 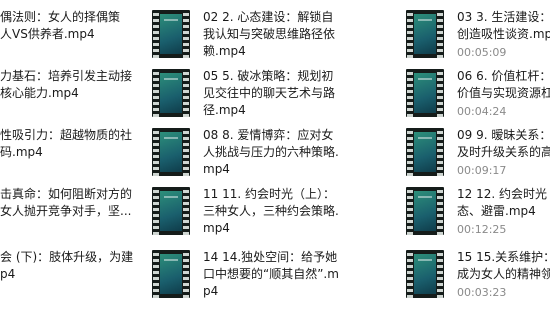 I want to click on file-duration: 00:09:17, so click(x=482, y=170).